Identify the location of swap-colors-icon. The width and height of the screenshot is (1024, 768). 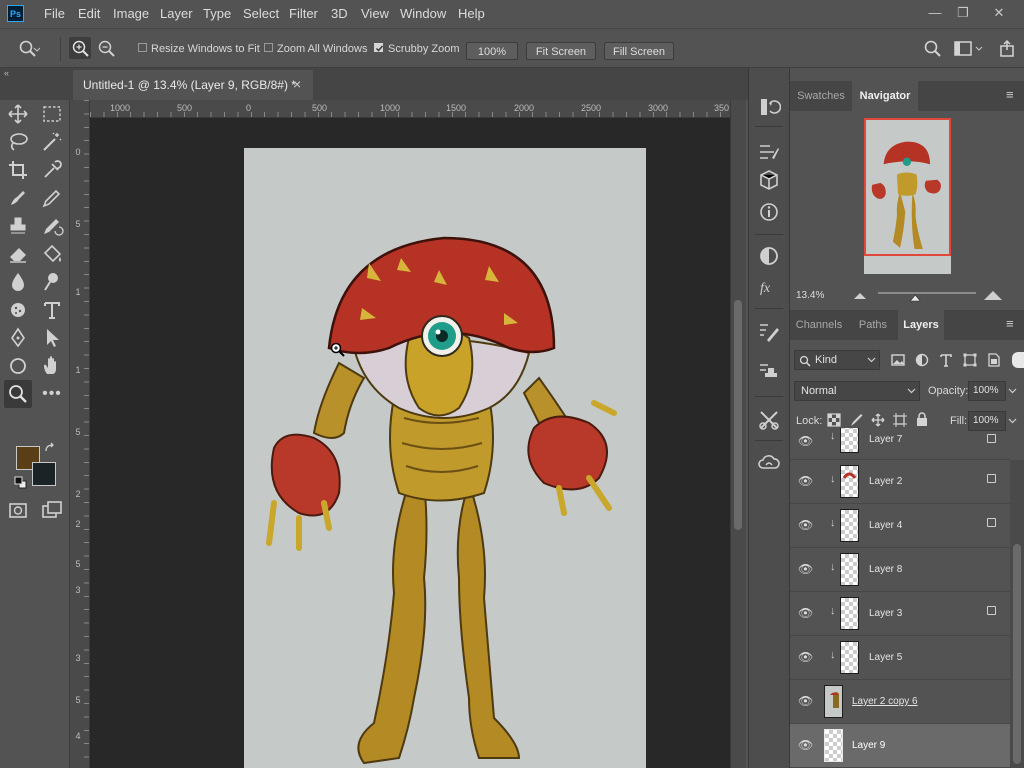
(51, 449).